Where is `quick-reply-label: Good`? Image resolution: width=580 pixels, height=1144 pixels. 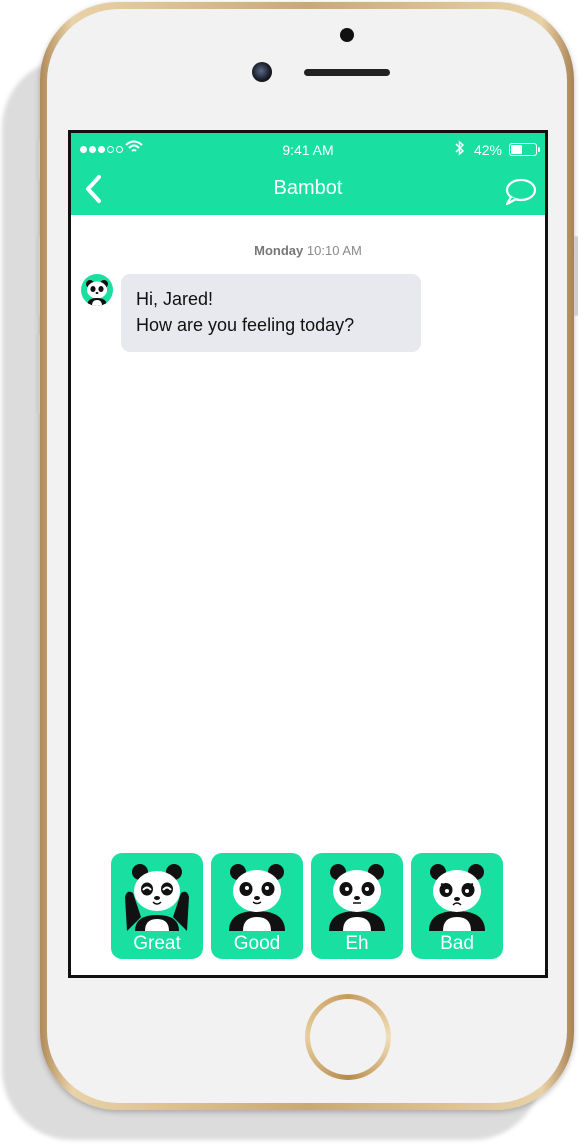
quick-reply-label: Good is located at coordinates (257, 943).